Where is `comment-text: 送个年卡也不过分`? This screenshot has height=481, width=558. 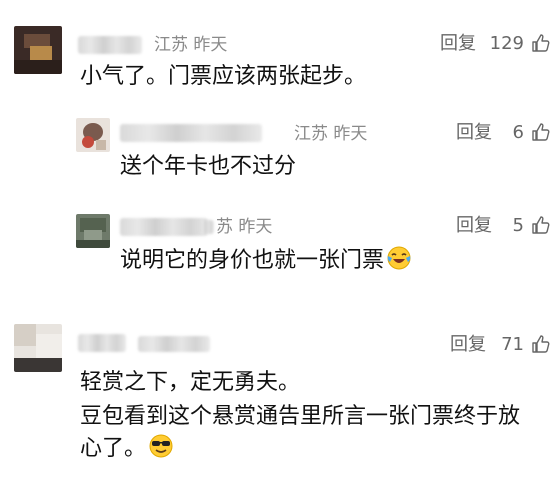 comment-text: 送个年卡也不过分 is located at coordinates (208, 166).